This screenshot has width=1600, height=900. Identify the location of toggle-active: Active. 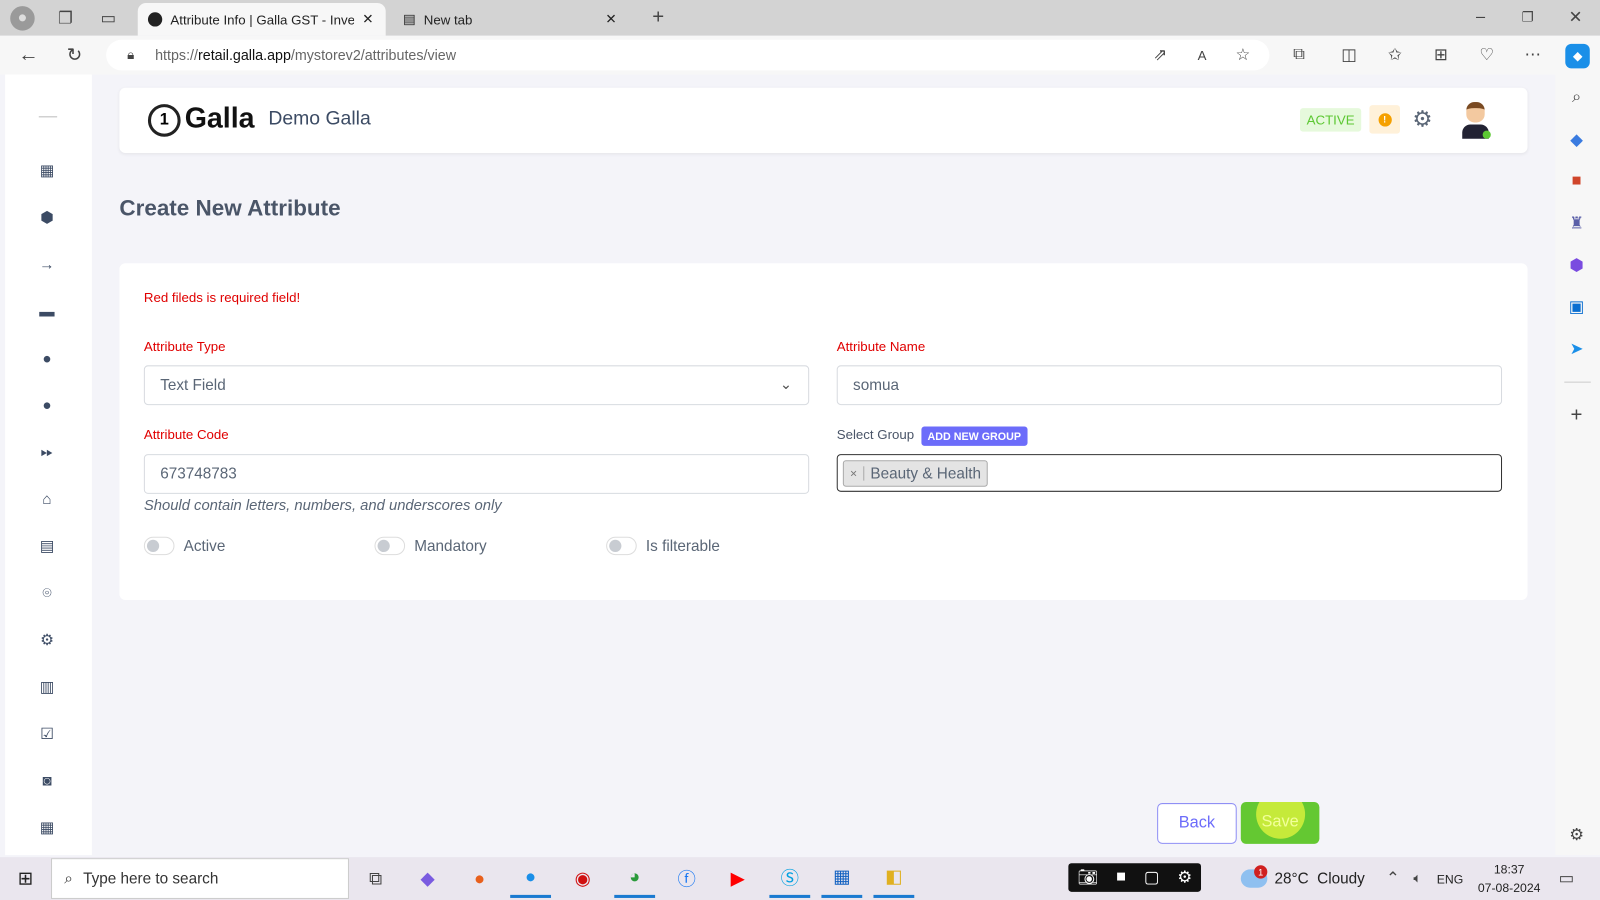
(184, 546).